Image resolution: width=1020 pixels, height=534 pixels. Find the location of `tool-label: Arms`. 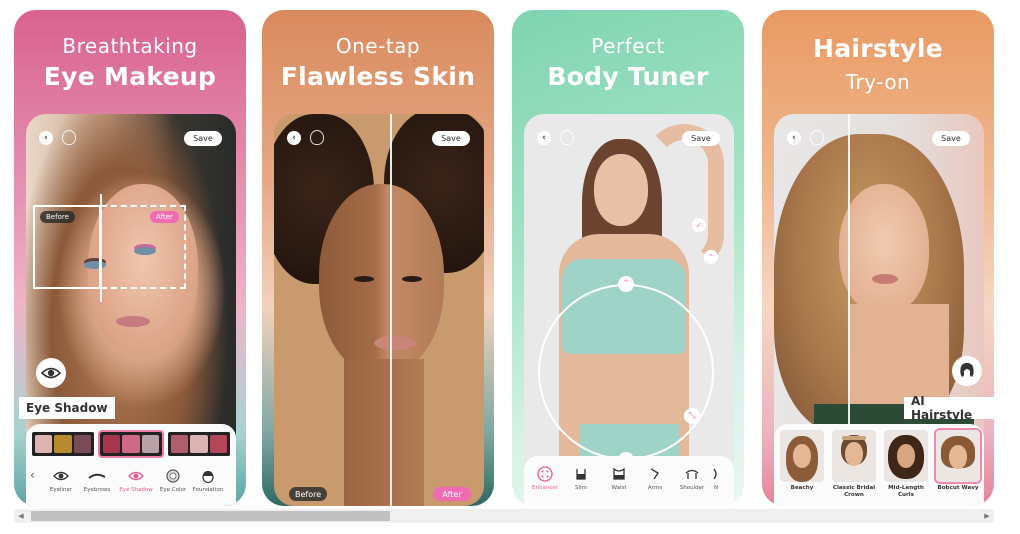

tool-label: Arms is located at coordinates (655, 488).